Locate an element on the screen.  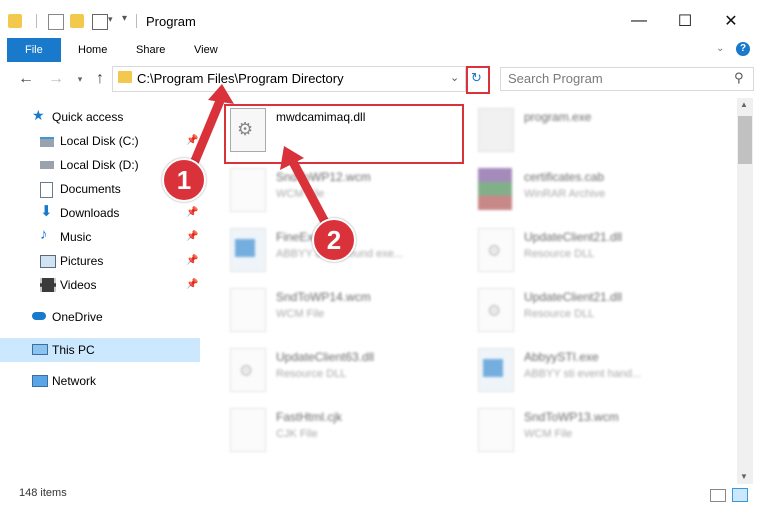
arrow-one is located at coordinates (207, 132).